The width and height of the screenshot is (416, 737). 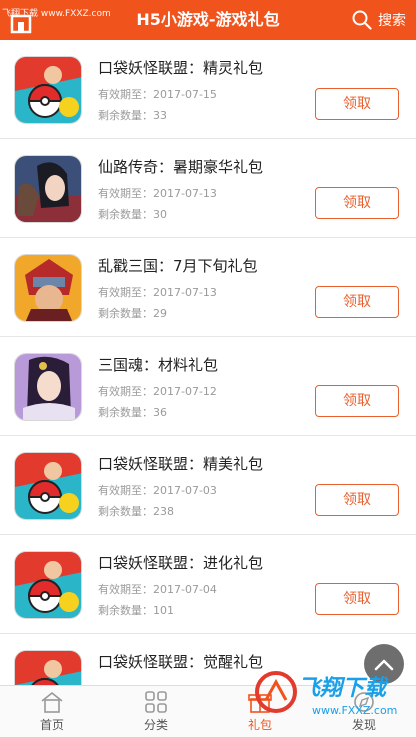 What do you see at coordinates (48, 189) in the screenshot?
I see `xianlu-game-icon` at bounding box center [48, 189].